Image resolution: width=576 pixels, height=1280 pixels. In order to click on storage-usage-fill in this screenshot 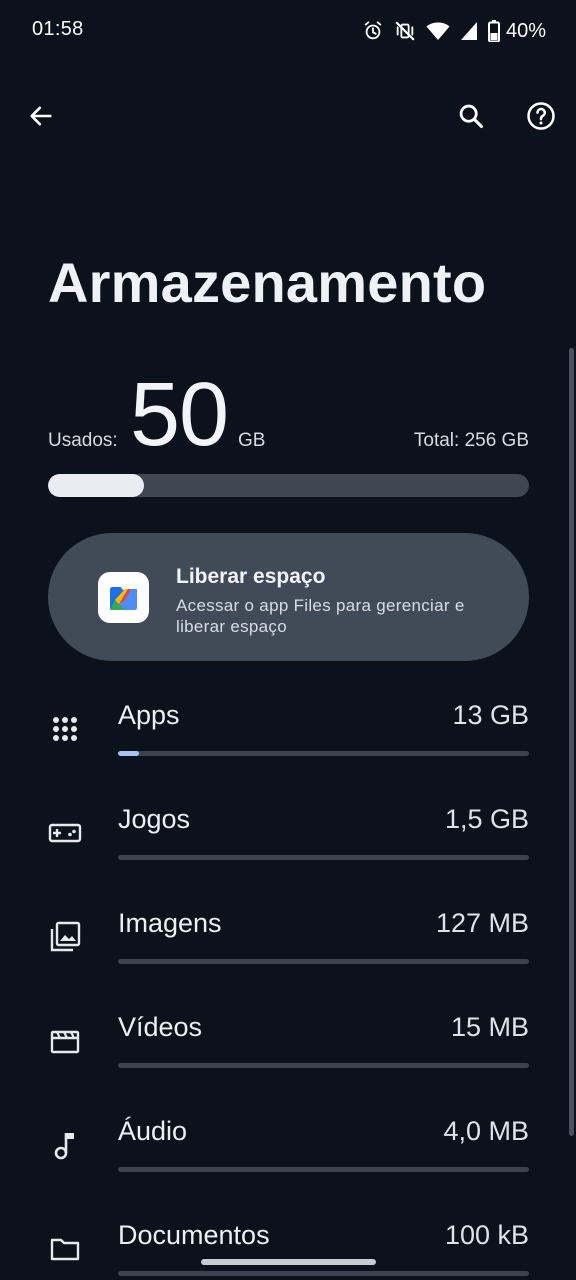, I will do `click(96, 485)`.